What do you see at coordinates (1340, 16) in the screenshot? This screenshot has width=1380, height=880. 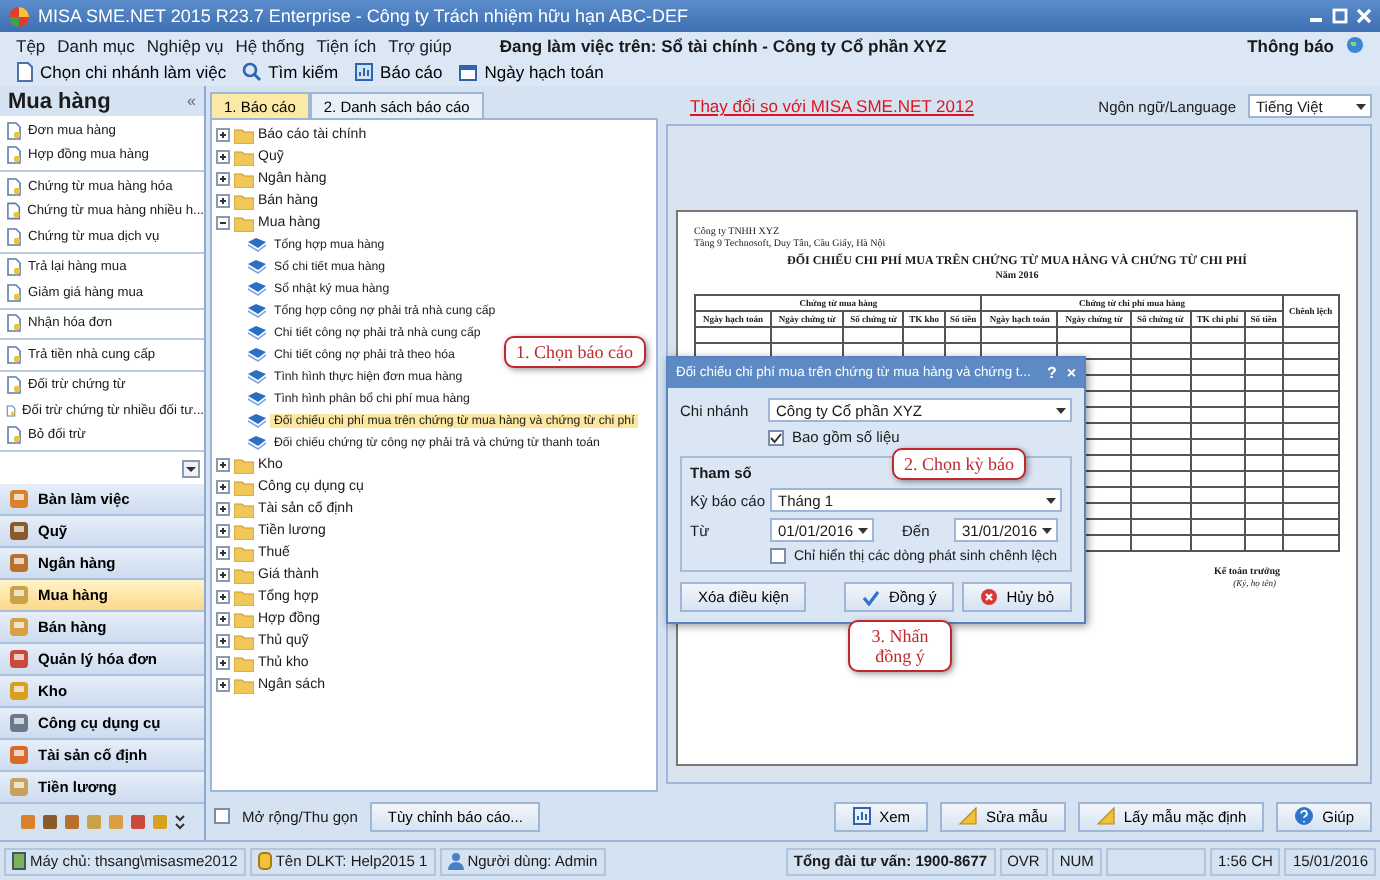 I see `maximize-icon` at bounding box center [1340, 16].